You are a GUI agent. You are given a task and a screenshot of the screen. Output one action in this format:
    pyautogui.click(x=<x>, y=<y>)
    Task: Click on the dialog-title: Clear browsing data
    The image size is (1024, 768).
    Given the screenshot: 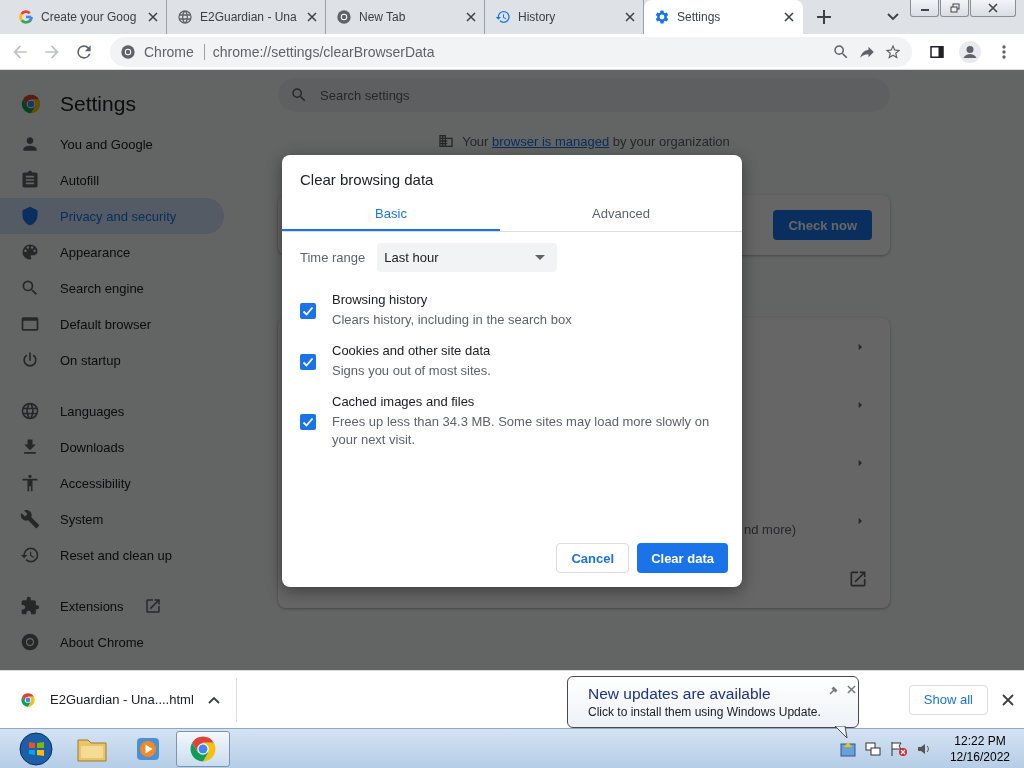 What is the action you would take?
    pyautogui.click(x=367, y=180)
    